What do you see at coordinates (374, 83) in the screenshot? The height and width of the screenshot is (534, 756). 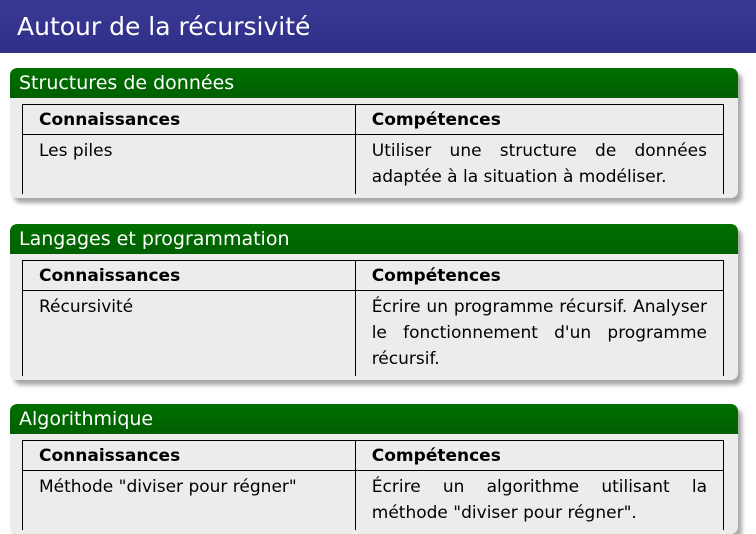 I see `block-title: Structures de données` at bounding box center [374, 83].